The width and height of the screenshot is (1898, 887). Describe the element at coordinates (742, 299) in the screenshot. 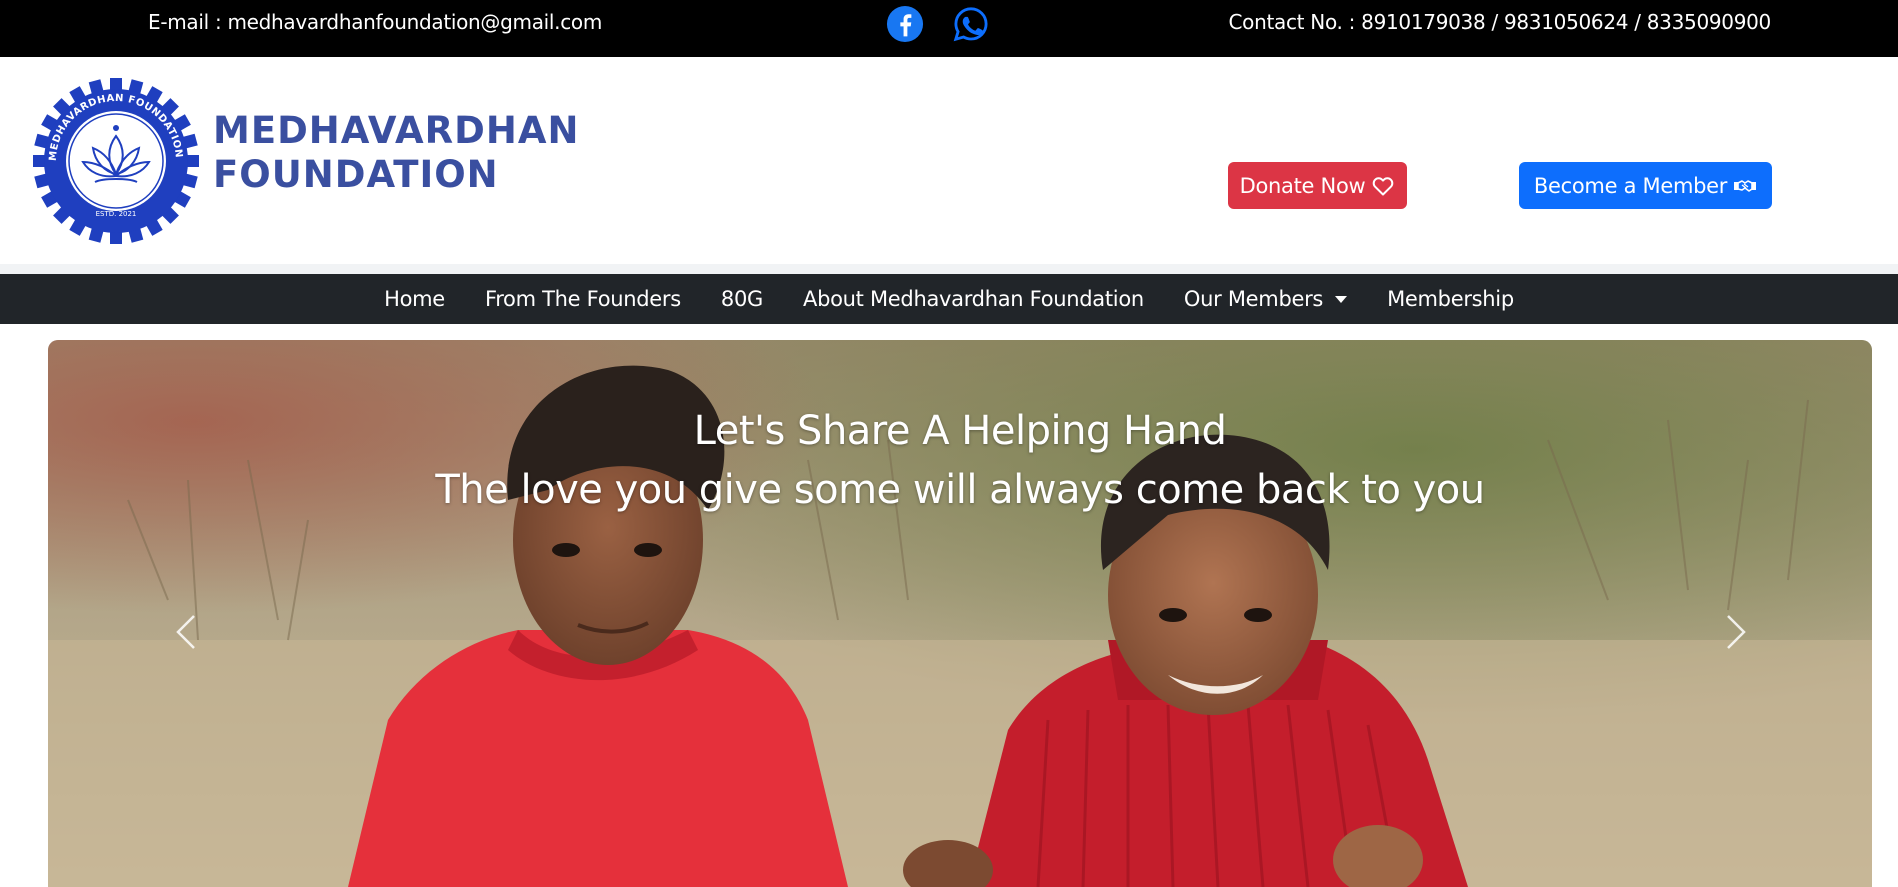

I see `nav-item-80g: 80G` at that location.